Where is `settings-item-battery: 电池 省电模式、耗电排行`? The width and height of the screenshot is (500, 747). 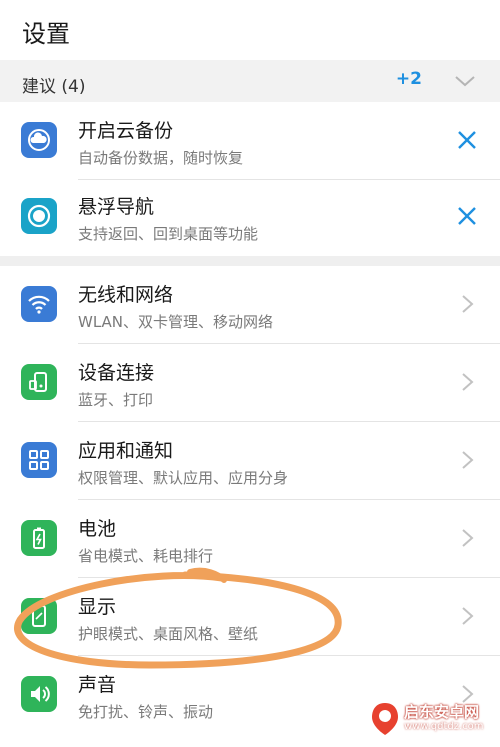
settings-item-battery: 电池 省电模式、耗电排行 is located at coordinates (250, 539).